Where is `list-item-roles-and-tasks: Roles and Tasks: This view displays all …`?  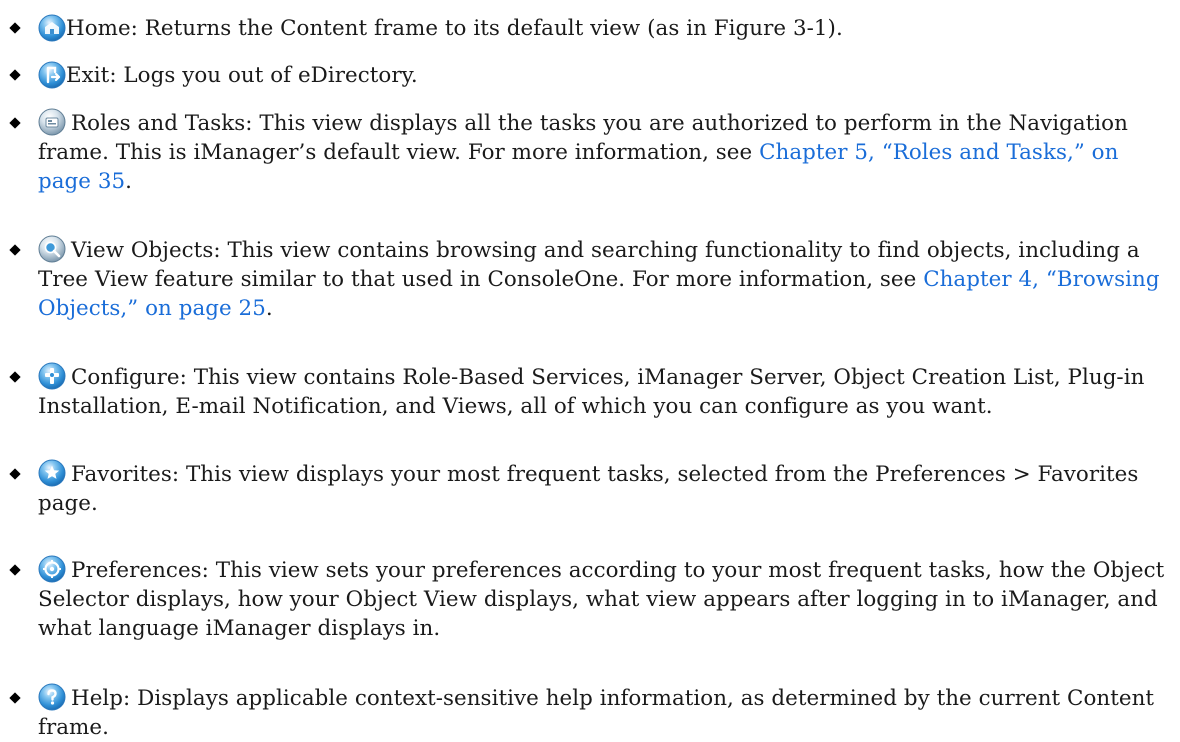
list-item-roles-and-tasks: Roles and Tasks: This view displays all … is located at coordinates (590, 155).